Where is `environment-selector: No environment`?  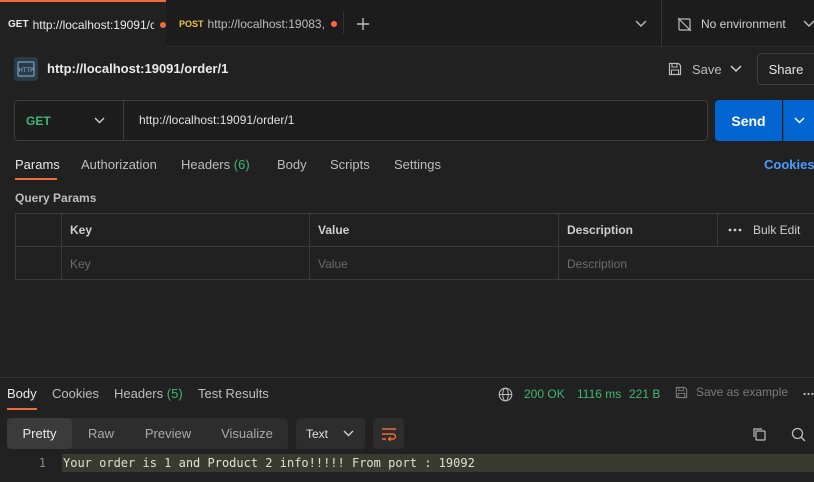
environment-selector: No environment is located at coordinates (731, 24).